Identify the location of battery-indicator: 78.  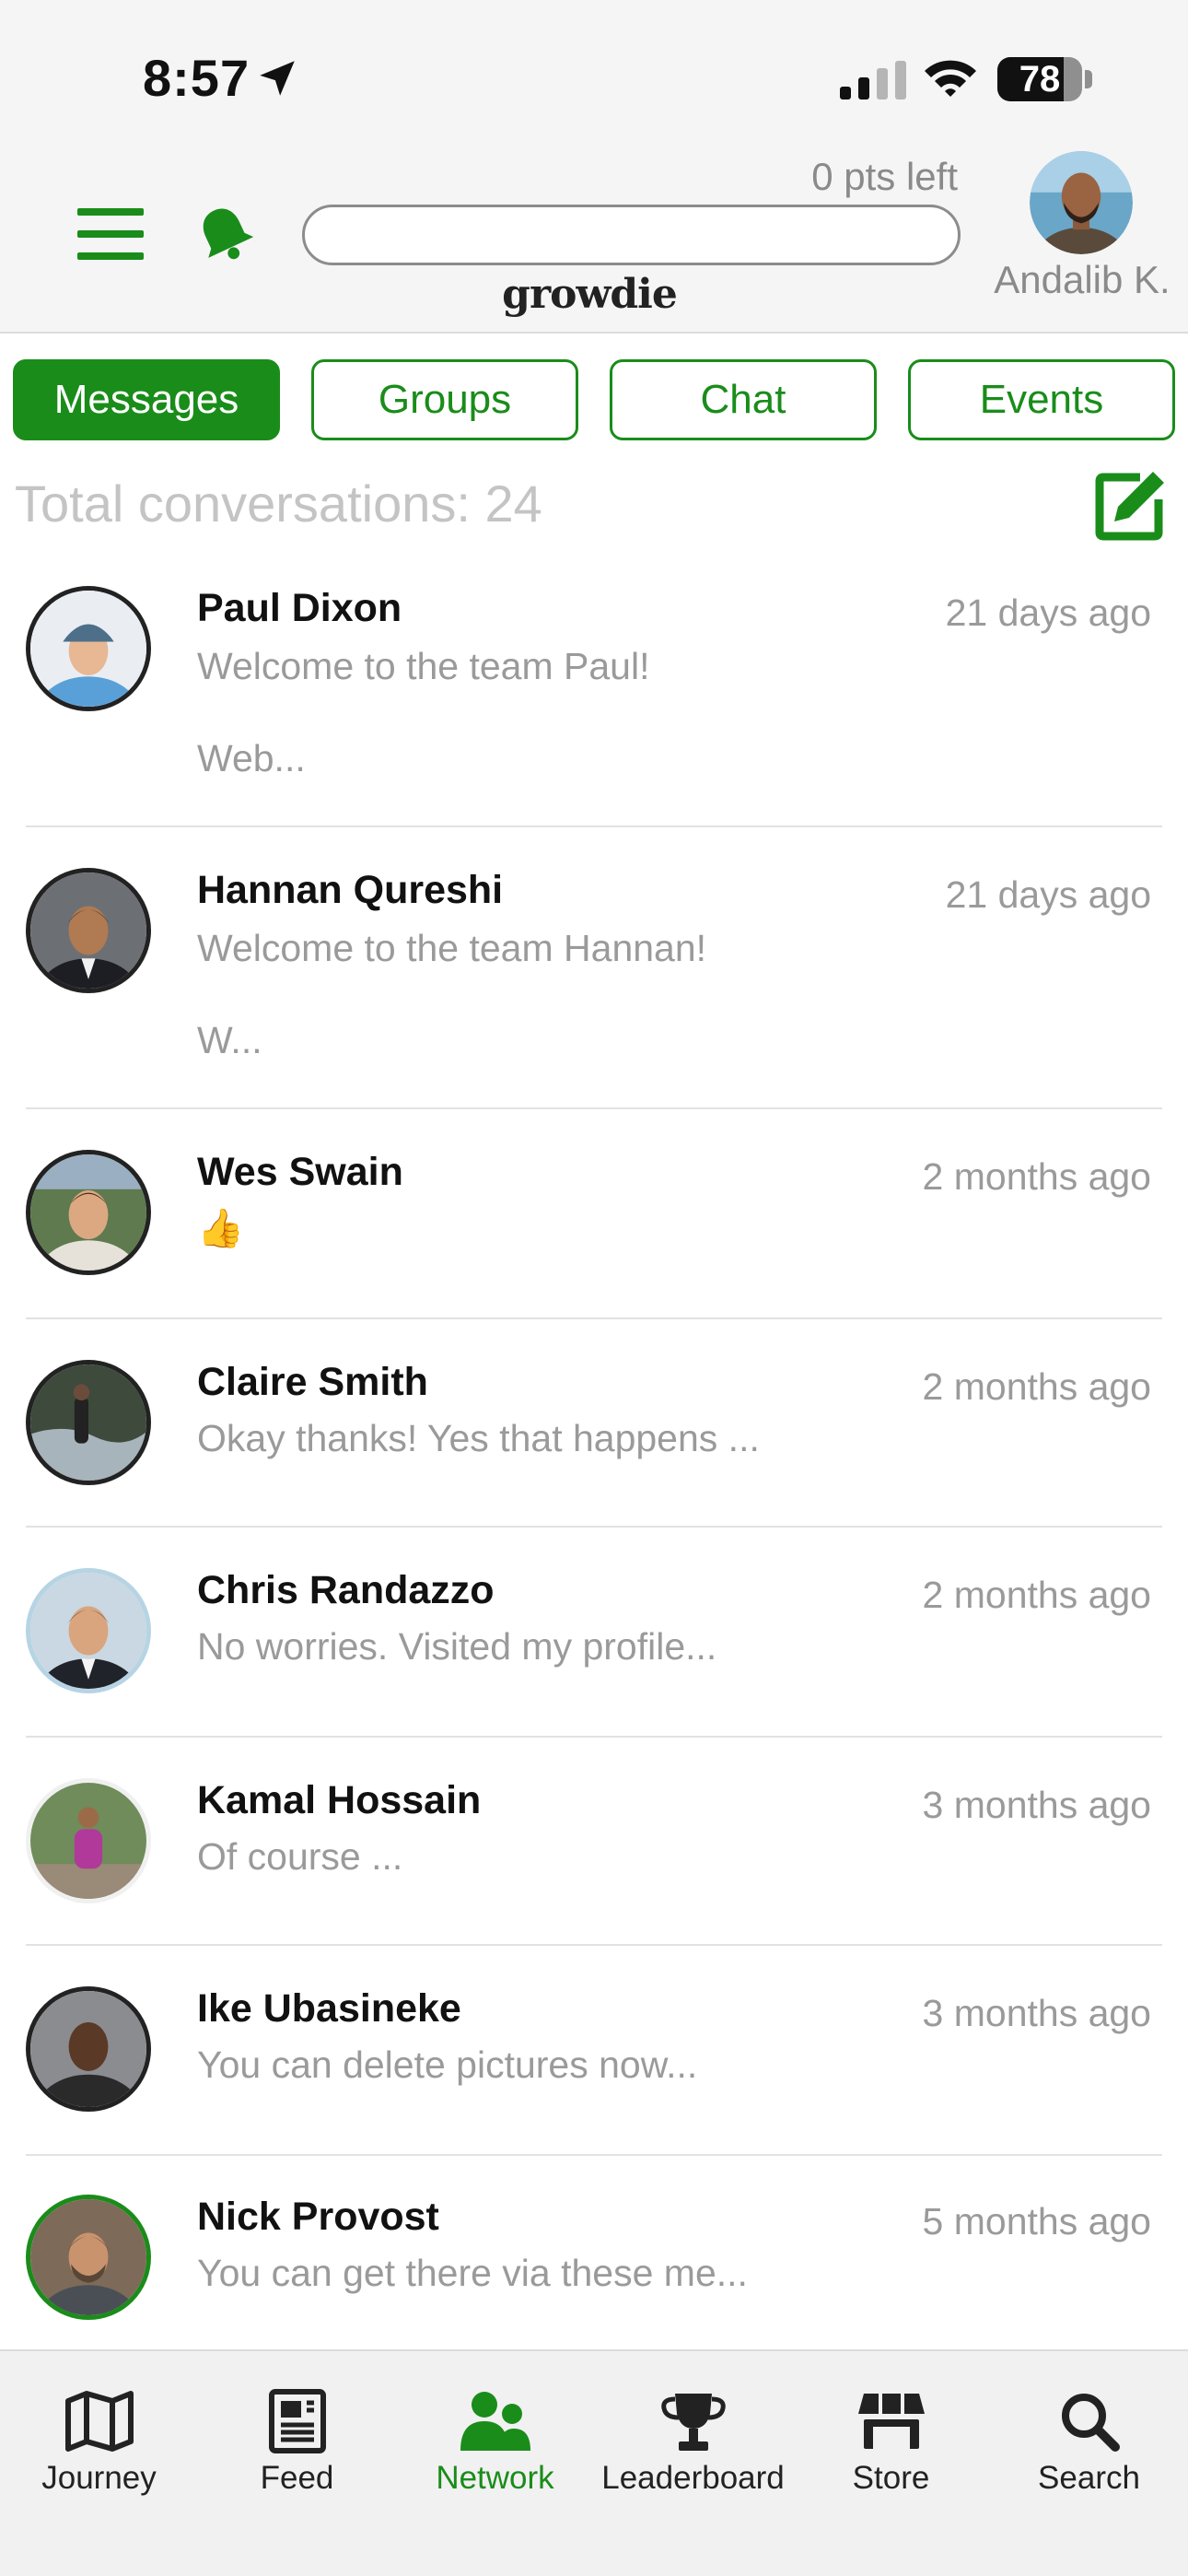
(1039, 79).